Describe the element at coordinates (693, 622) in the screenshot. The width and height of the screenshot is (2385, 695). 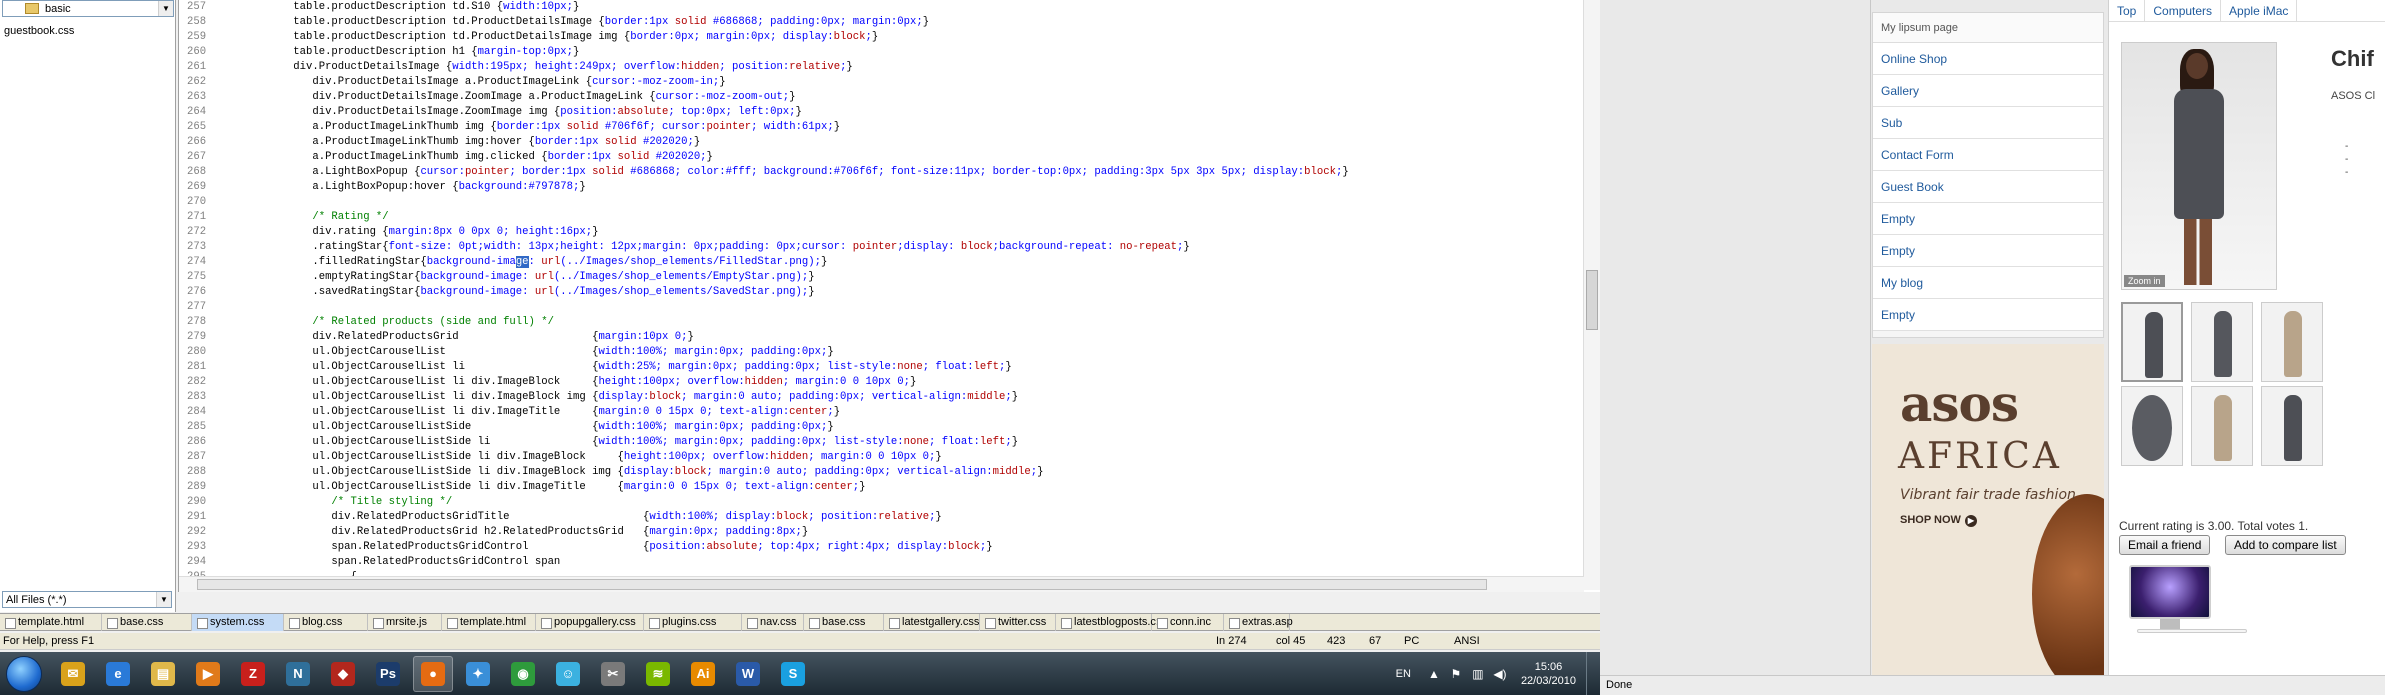
I see `document-tab: plugins.css` at that location.